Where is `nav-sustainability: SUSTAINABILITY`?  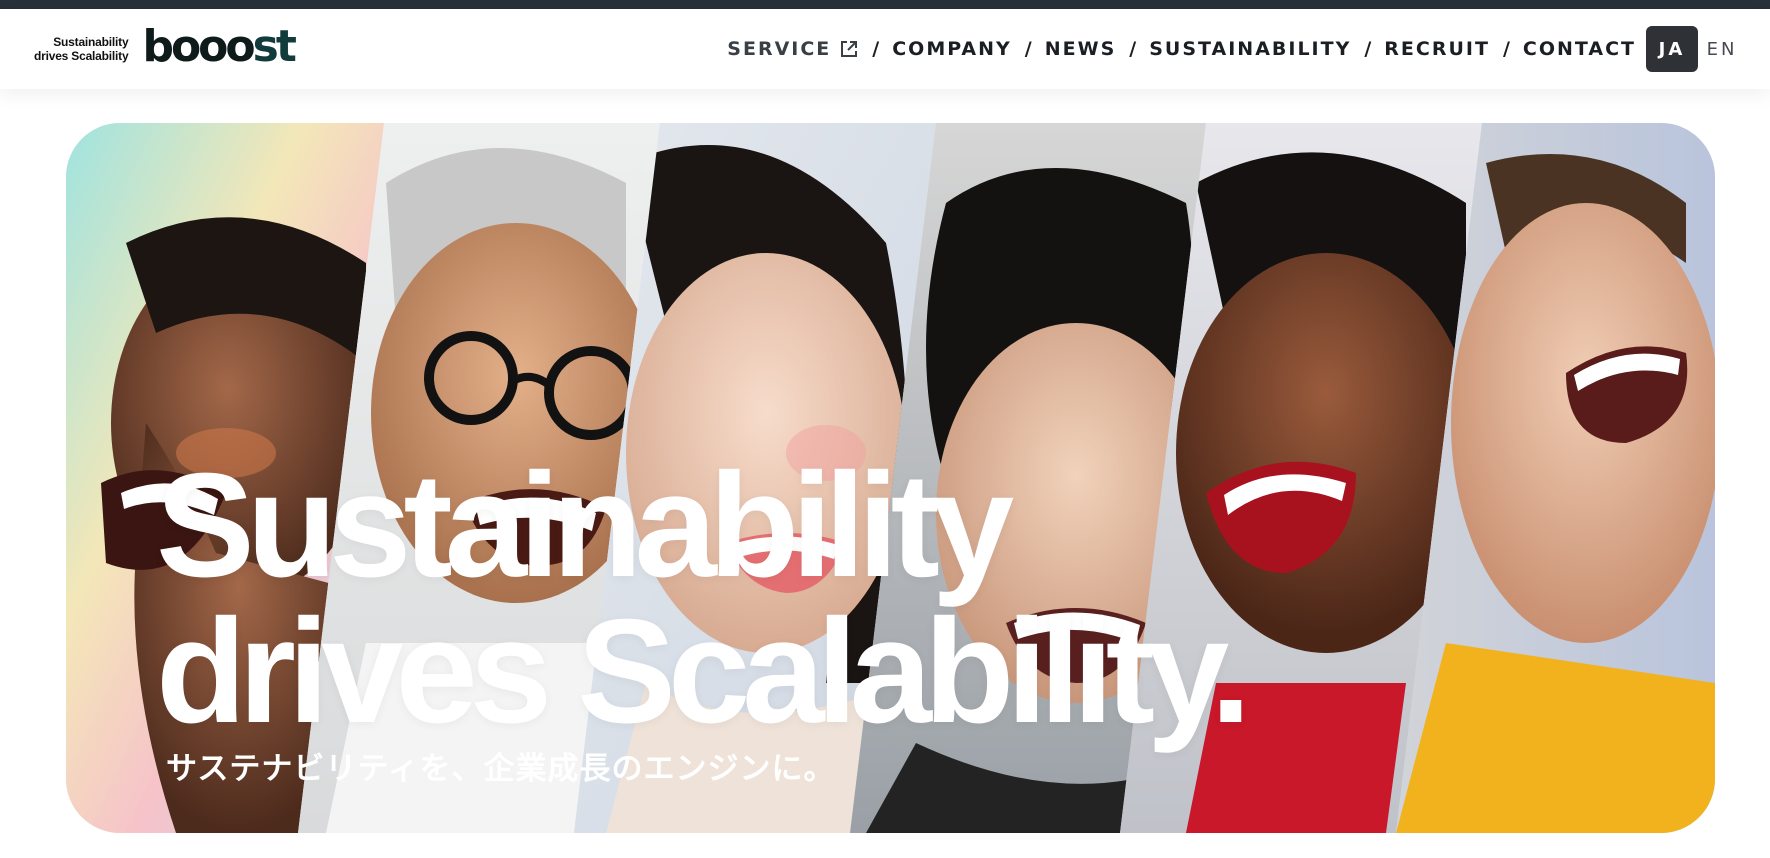
nav-sustainability: SUSTAINABILITY is located at coordinates (1250, 49).